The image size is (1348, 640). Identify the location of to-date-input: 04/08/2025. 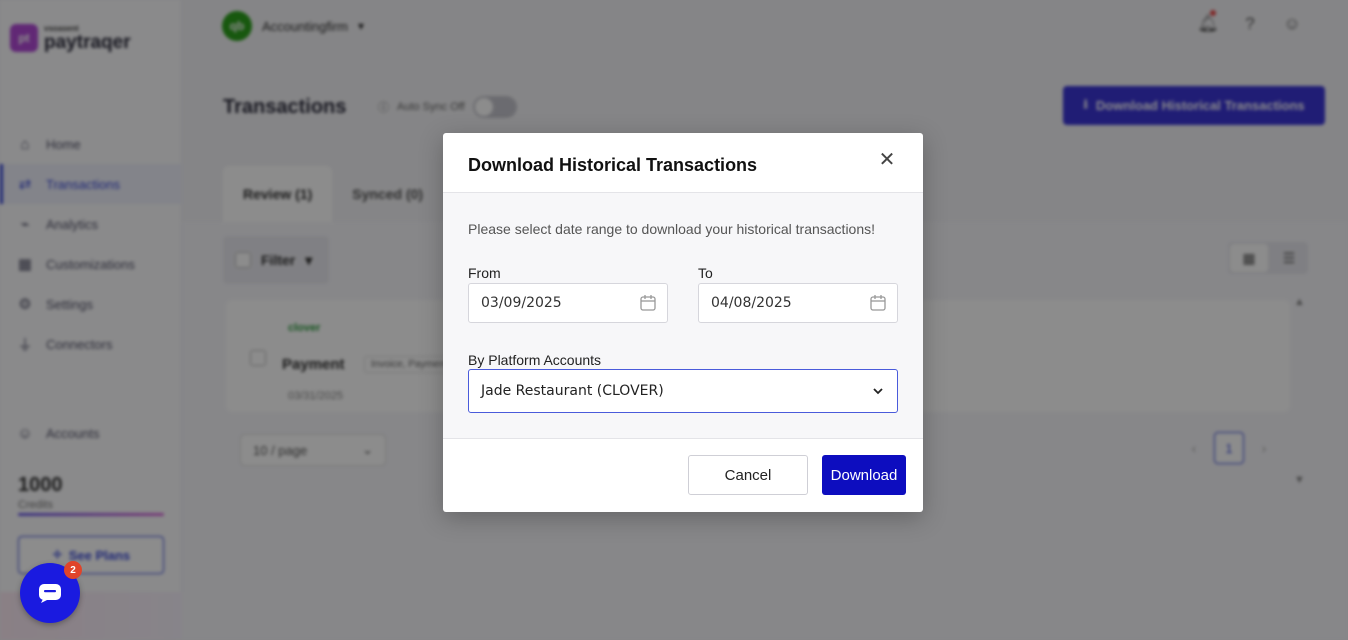
(798, 303).